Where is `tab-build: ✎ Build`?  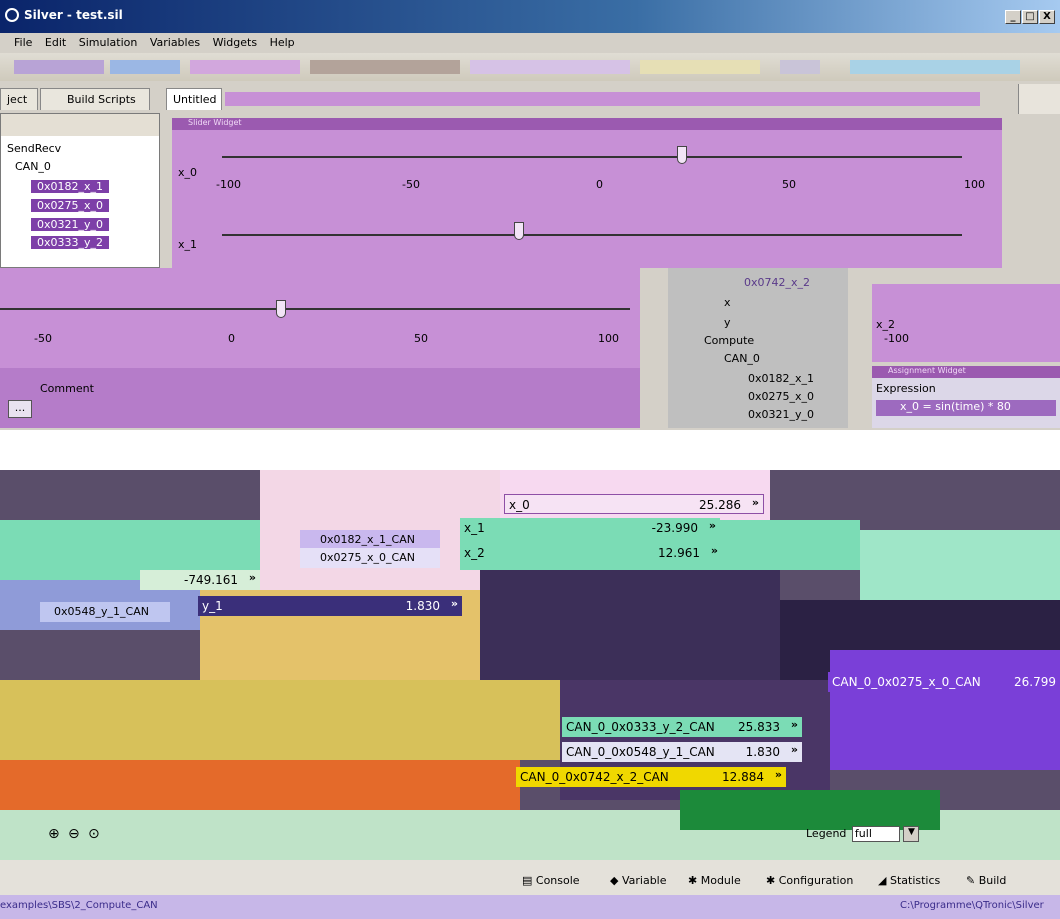 tab-build: ✎ Build is located at coordinates (986, 880).